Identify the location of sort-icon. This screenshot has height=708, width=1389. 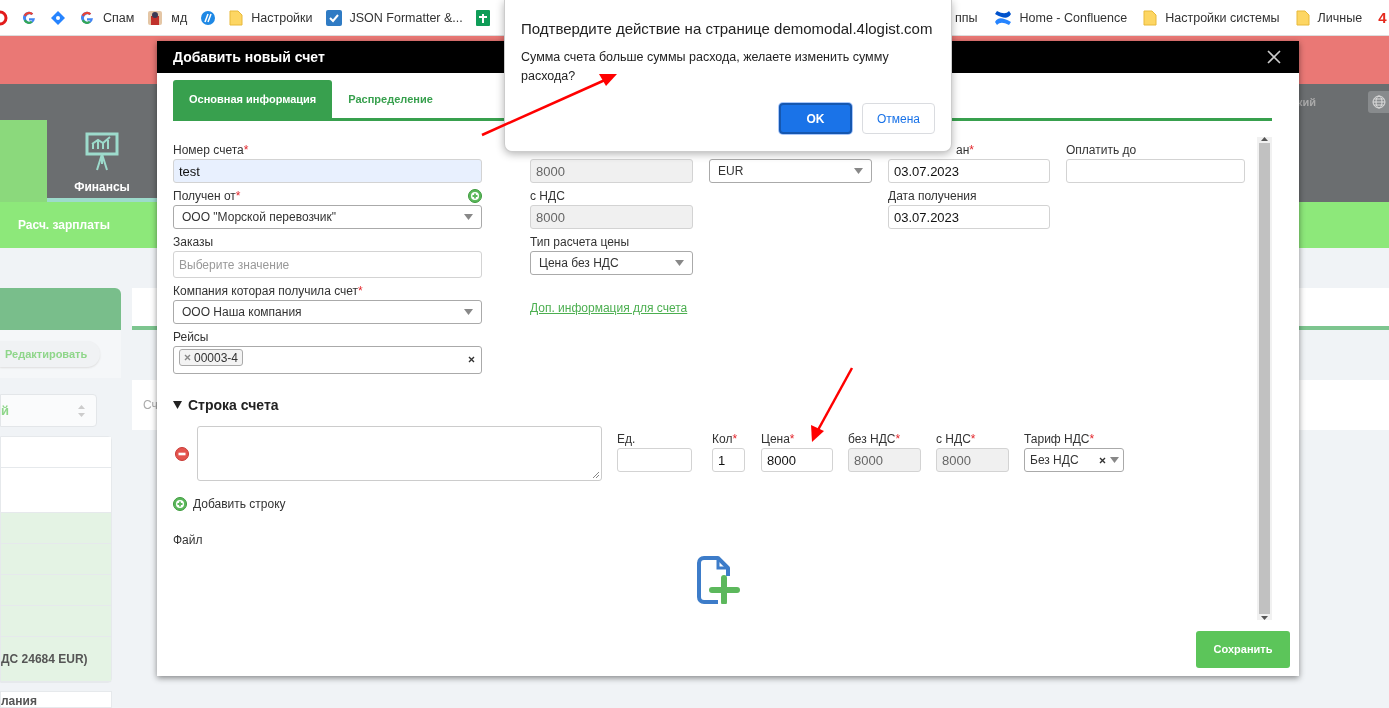
(81, 410).